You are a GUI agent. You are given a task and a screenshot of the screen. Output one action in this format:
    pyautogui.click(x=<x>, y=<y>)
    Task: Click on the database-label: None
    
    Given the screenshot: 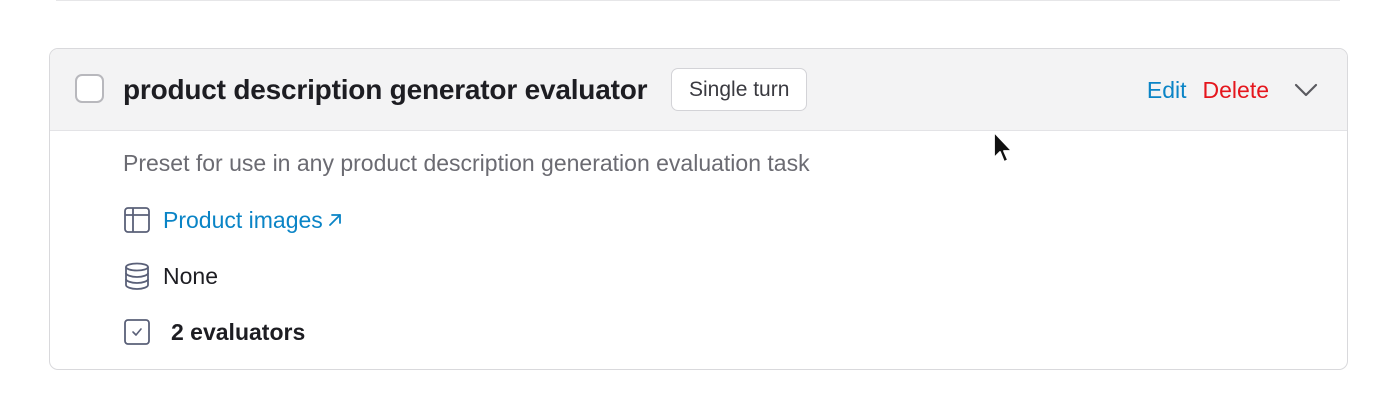 What is the action you would take?
    pyautogui.click(x=190, y=275)
    